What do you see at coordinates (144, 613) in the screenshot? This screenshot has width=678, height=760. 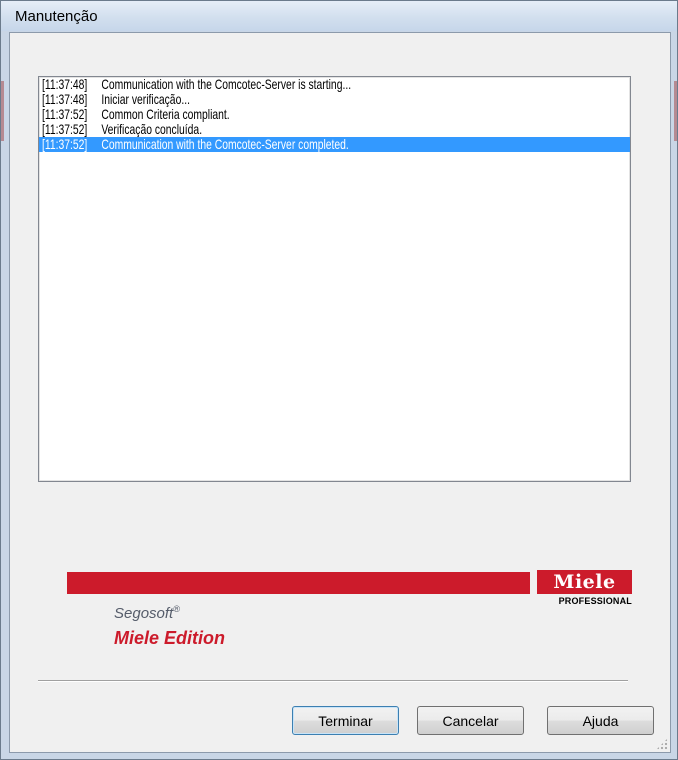 I see `product-name-text: Segosoft` at bounding box center [144, 613].